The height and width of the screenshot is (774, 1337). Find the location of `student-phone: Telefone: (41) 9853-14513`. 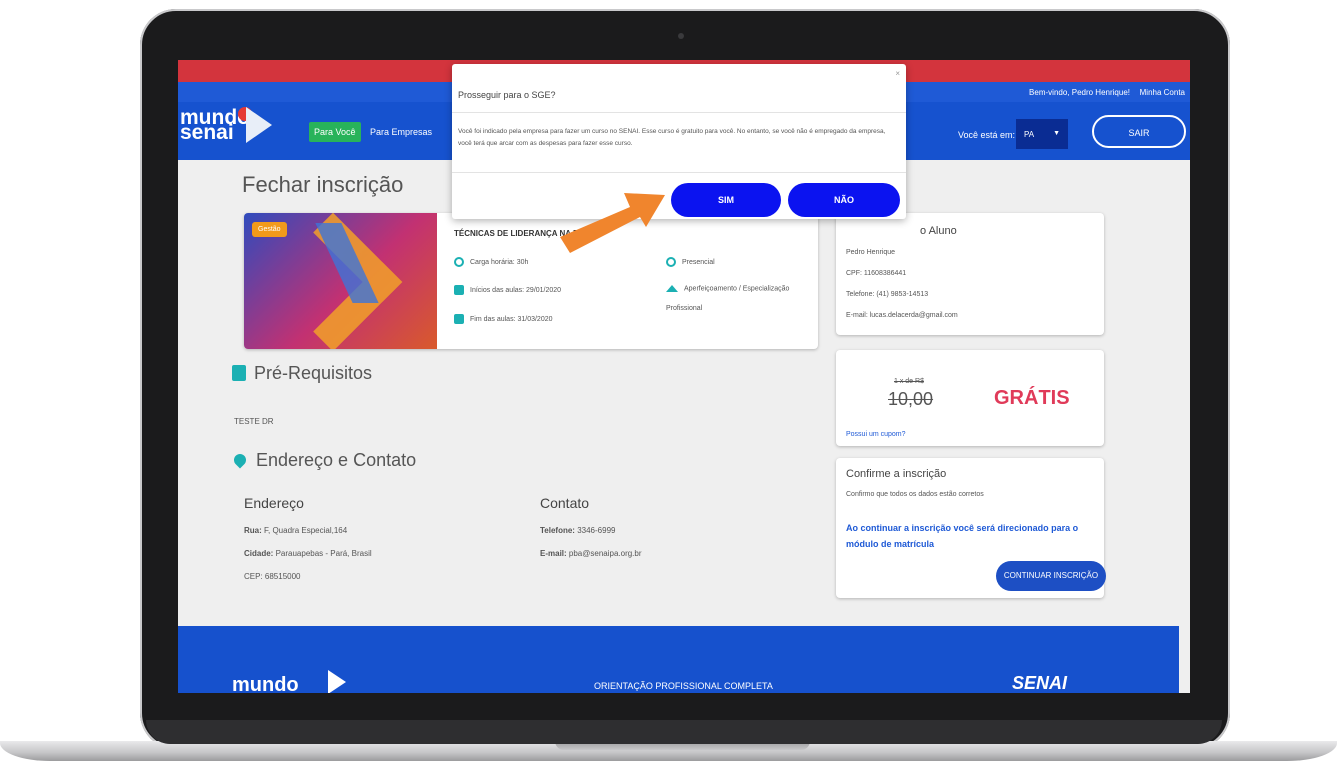

student-phone: Telefone: (41) 9853-14513 is located at coordinates (887, 294).